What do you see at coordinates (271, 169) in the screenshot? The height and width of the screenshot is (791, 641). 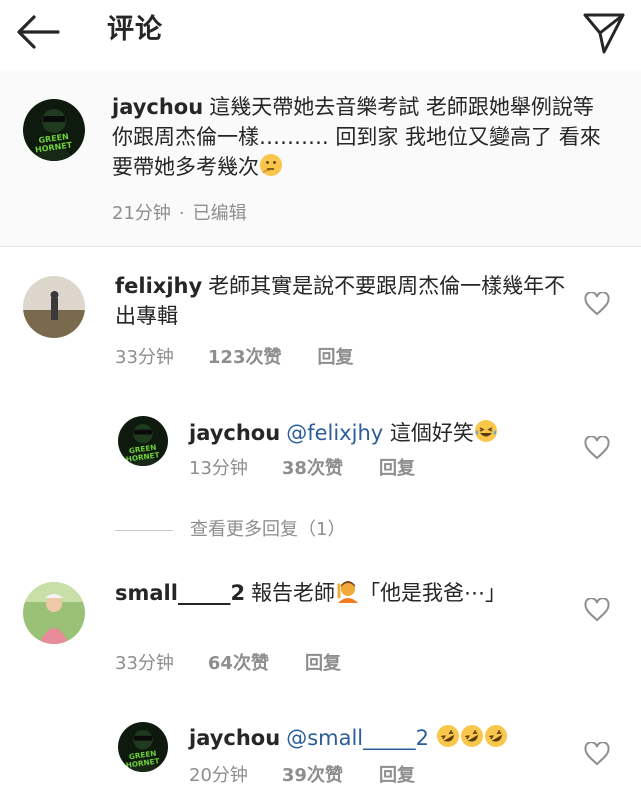 I see `thinking-face-icon` at bounding box center [271, 169].